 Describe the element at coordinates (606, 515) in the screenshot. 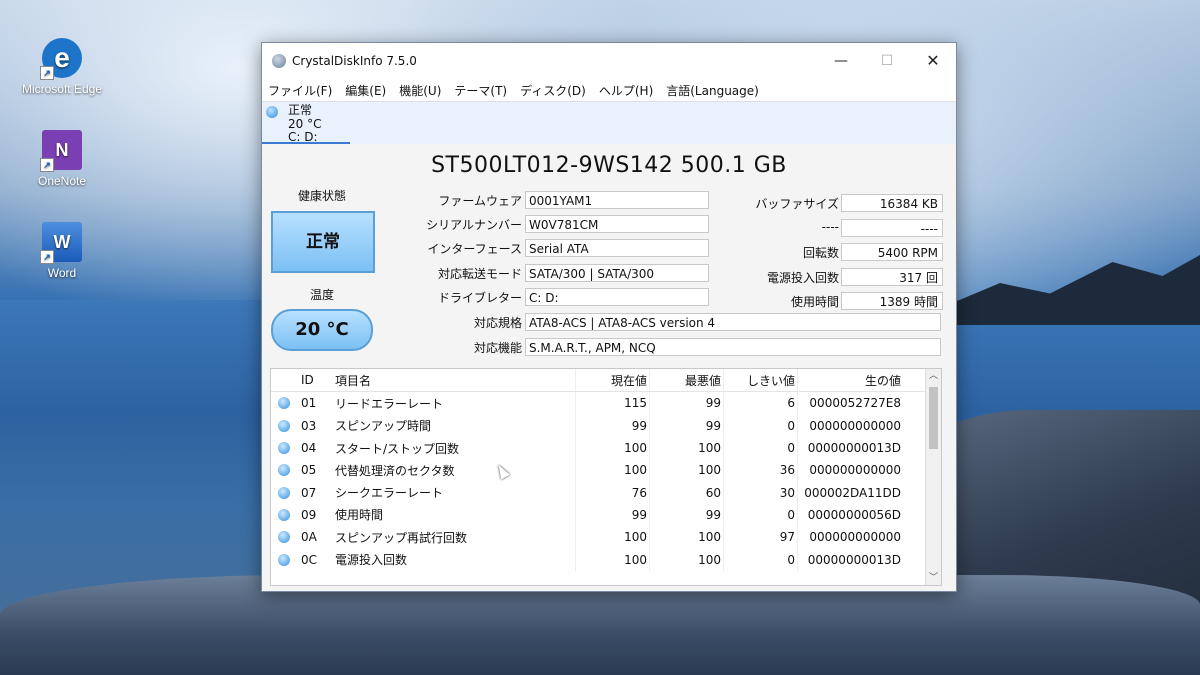

I see `table-row: 09 使用時間 99 99 0 00000000056D` at that location.